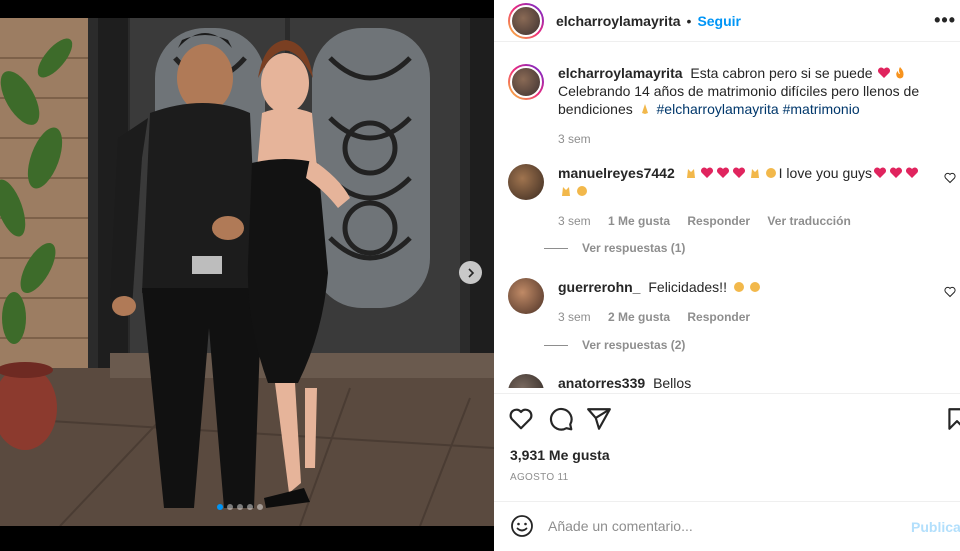 The width and height of the screenshot is (960, 551). I want to click on caption-avatar, so click(526, 82).